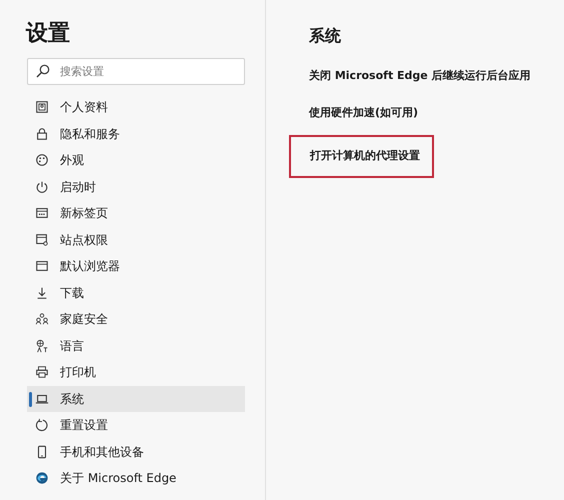 This screenshot has width=564, height=500. I want to click on sidebar-item: 启动时, so click(136, 187).